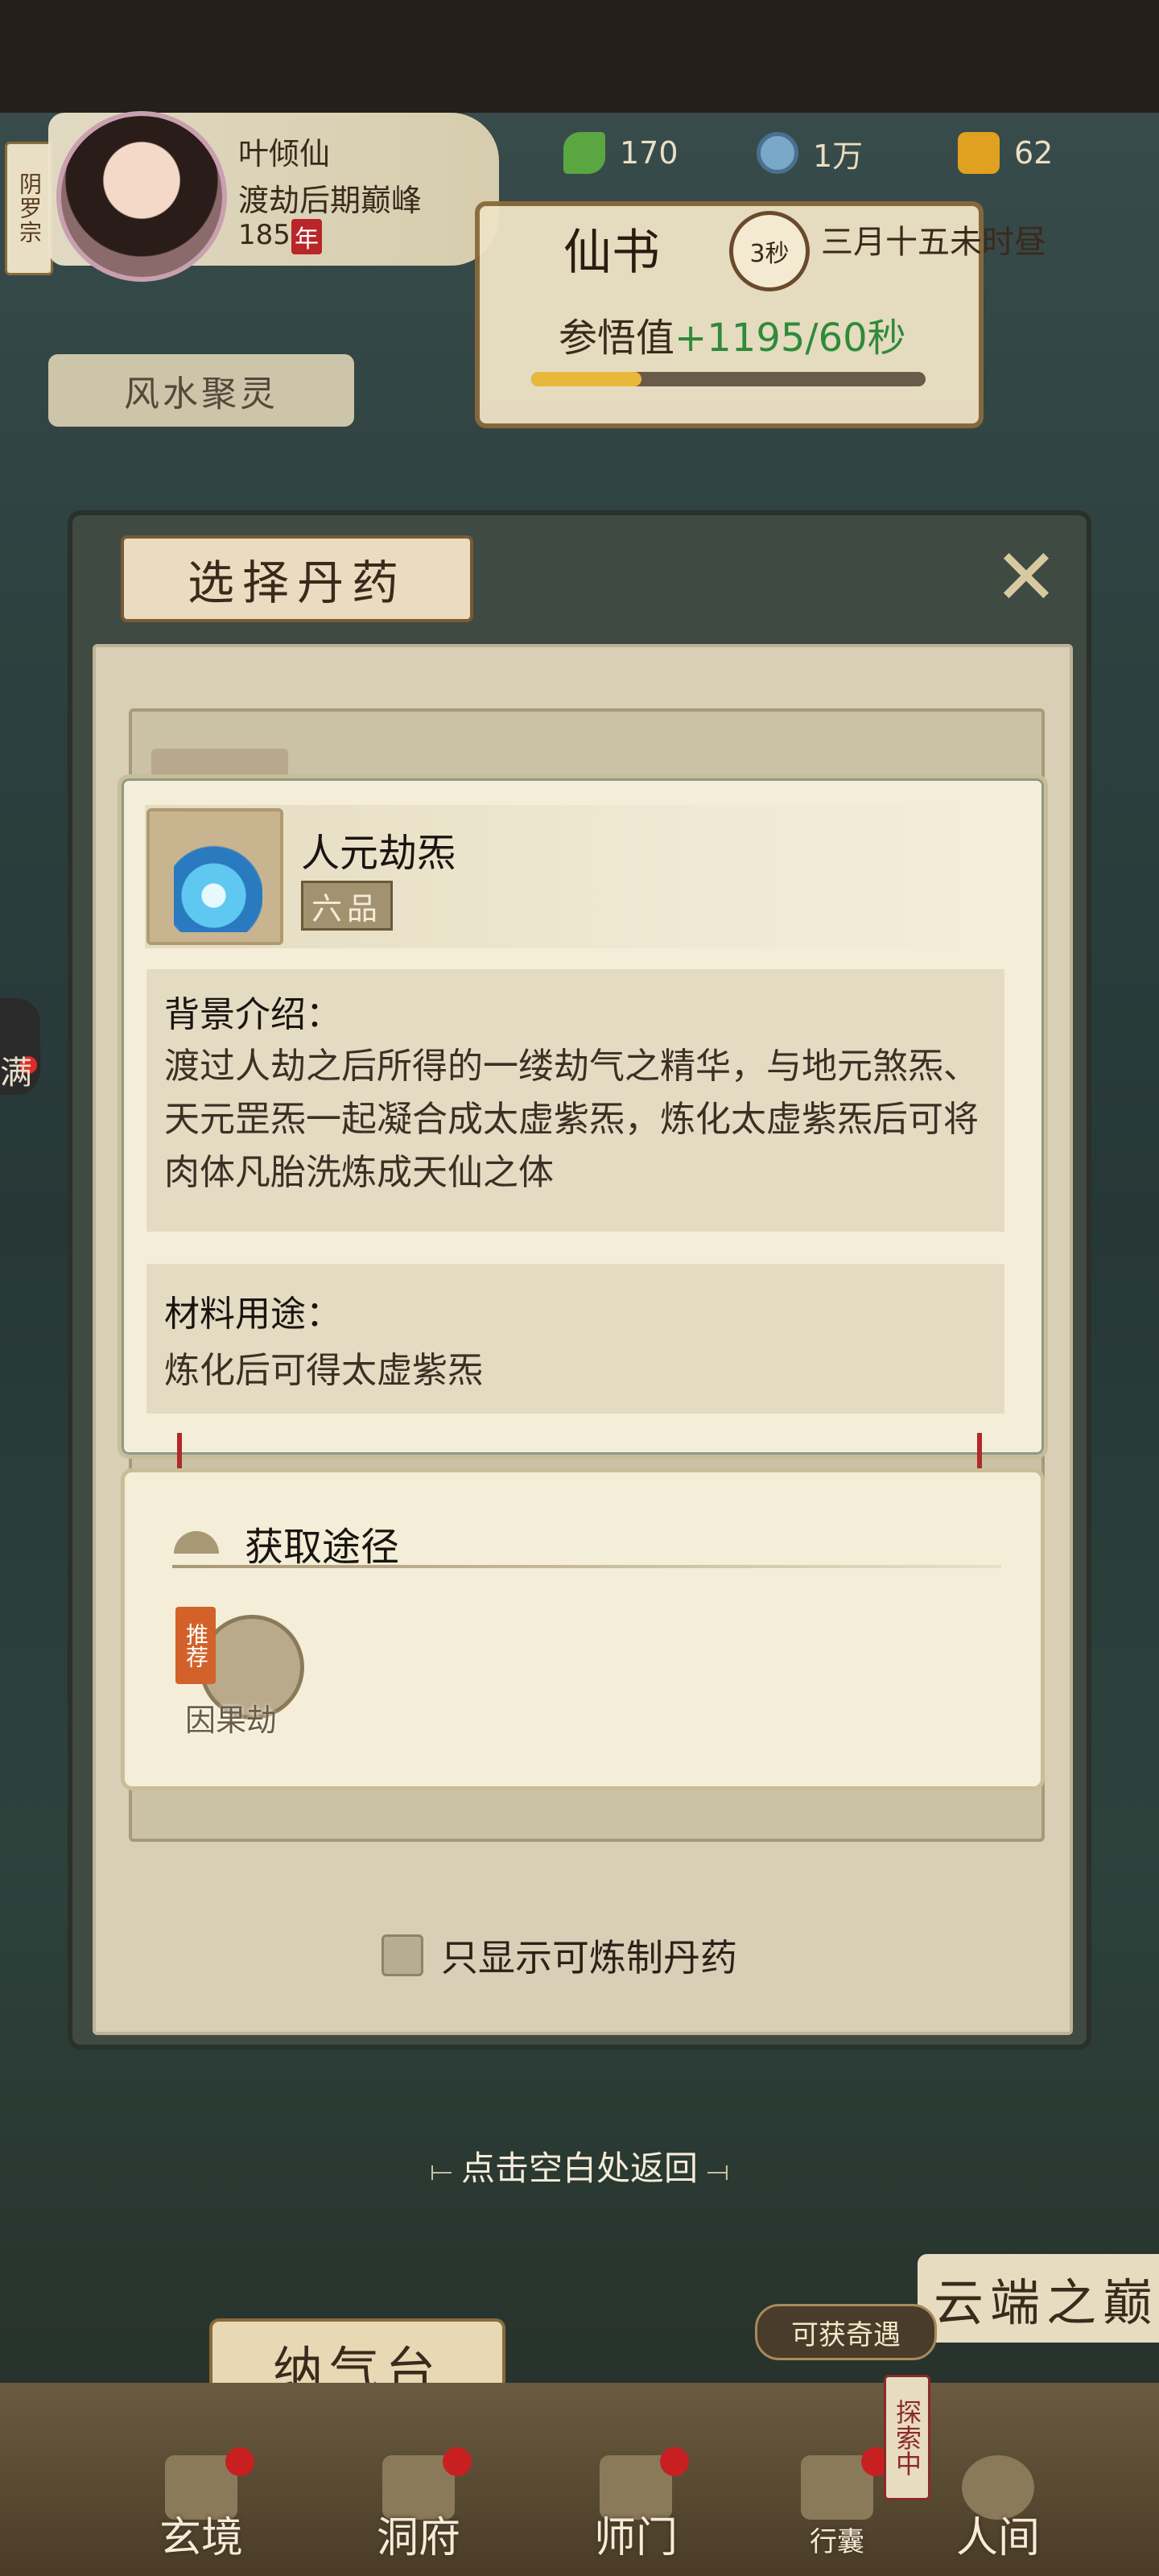 This screenshot has height=2576, width=1159. I want to click on resource-value: 62, so click(1034, 153).